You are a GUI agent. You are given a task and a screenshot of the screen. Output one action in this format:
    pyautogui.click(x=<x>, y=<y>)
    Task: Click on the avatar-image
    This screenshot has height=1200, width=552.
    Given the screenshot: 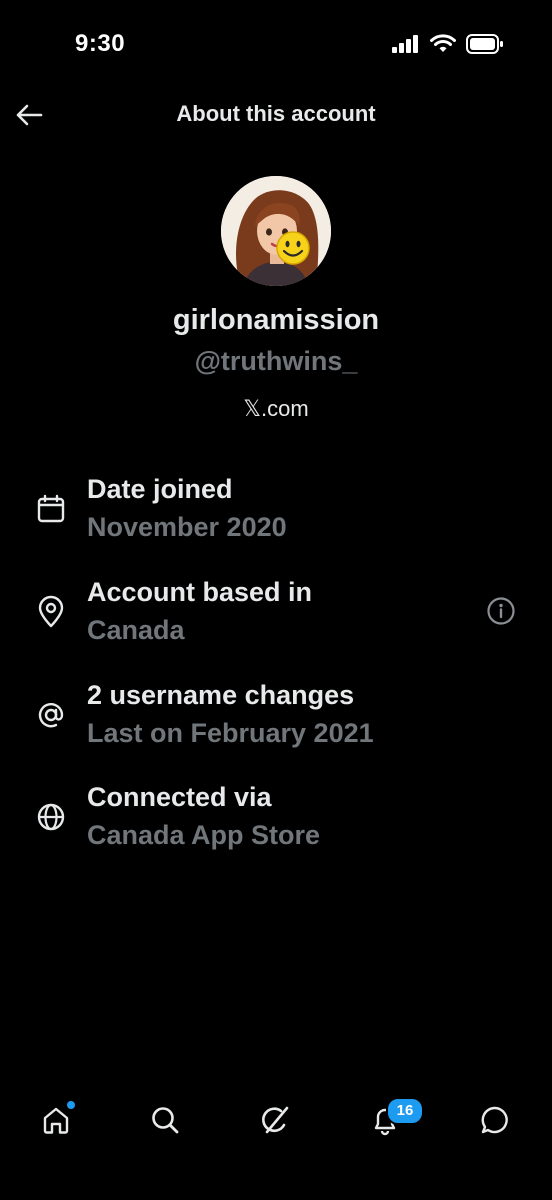 What is the action you would take?
    pyautogui.click(x=276, y=231)
    